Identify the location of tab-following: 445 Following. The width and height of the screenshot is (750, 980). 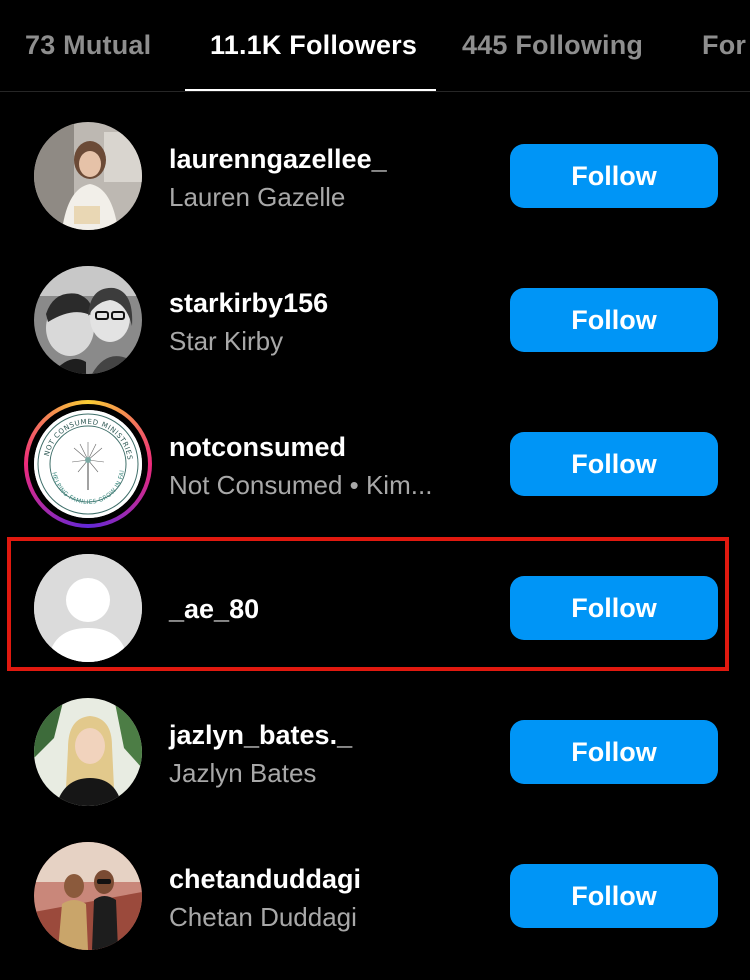
(552, 45).